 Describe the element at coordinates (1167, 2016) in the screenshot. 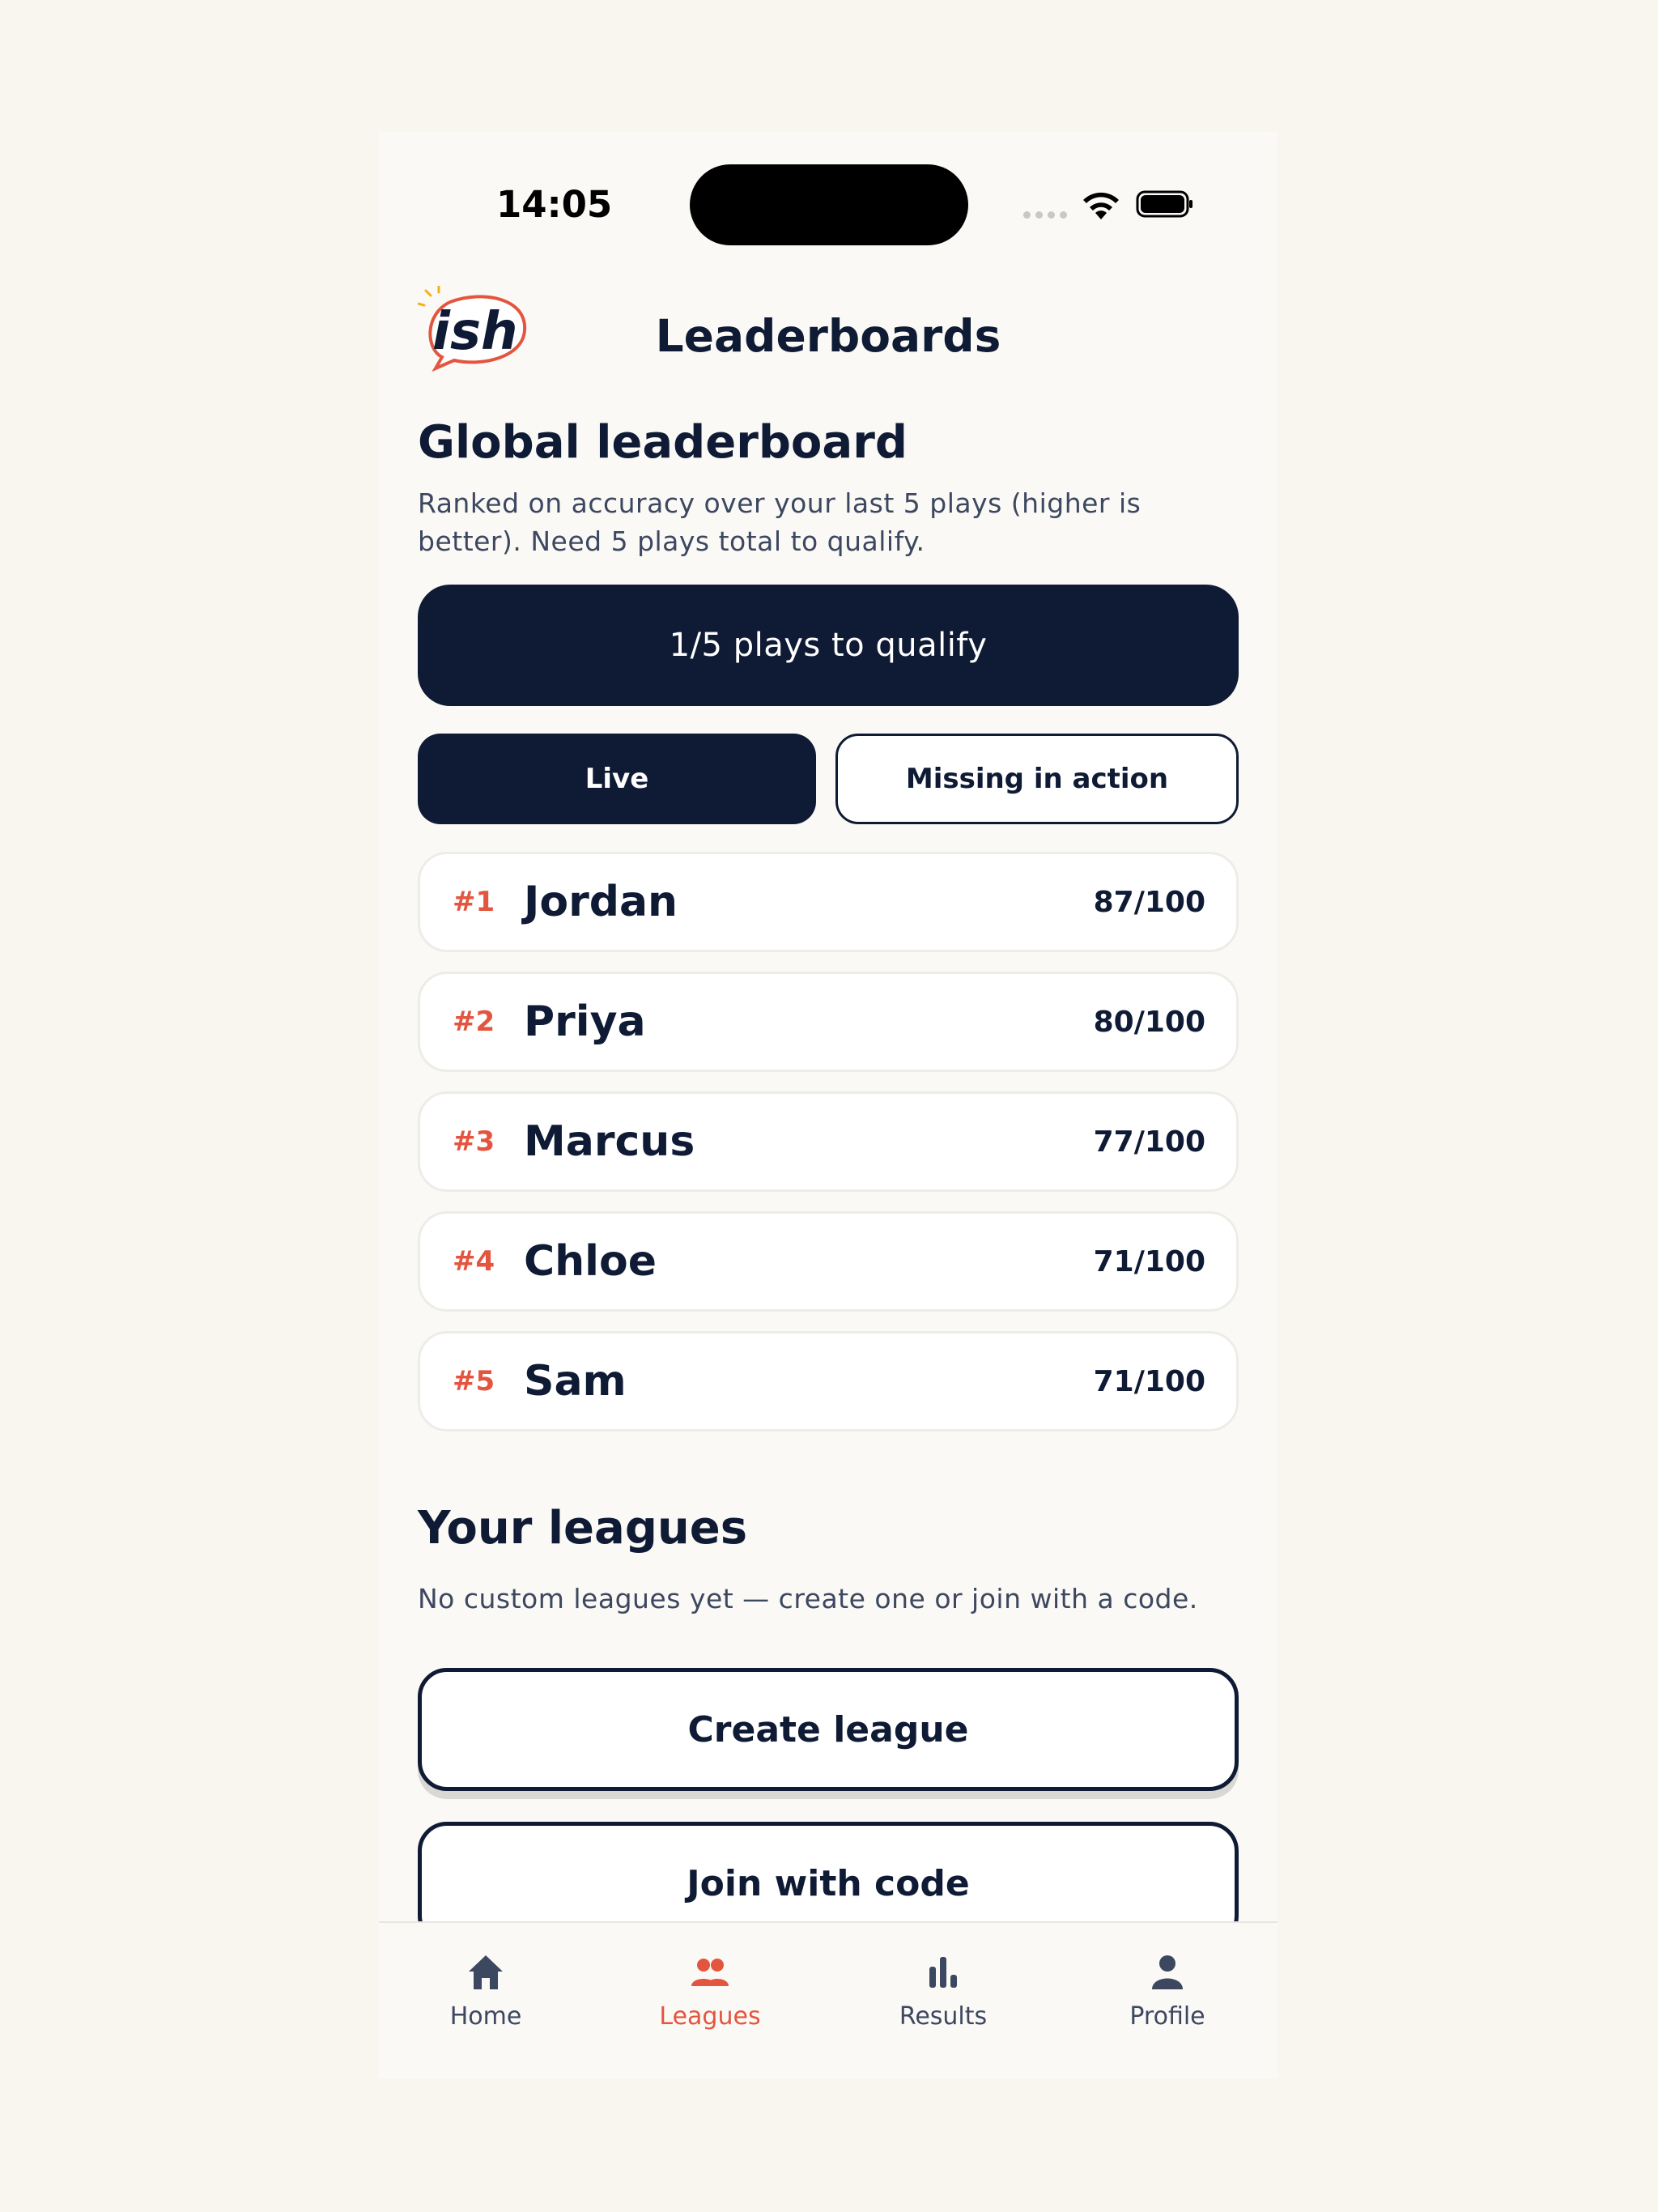

I see `tab-profile-label: Profile` at that location.